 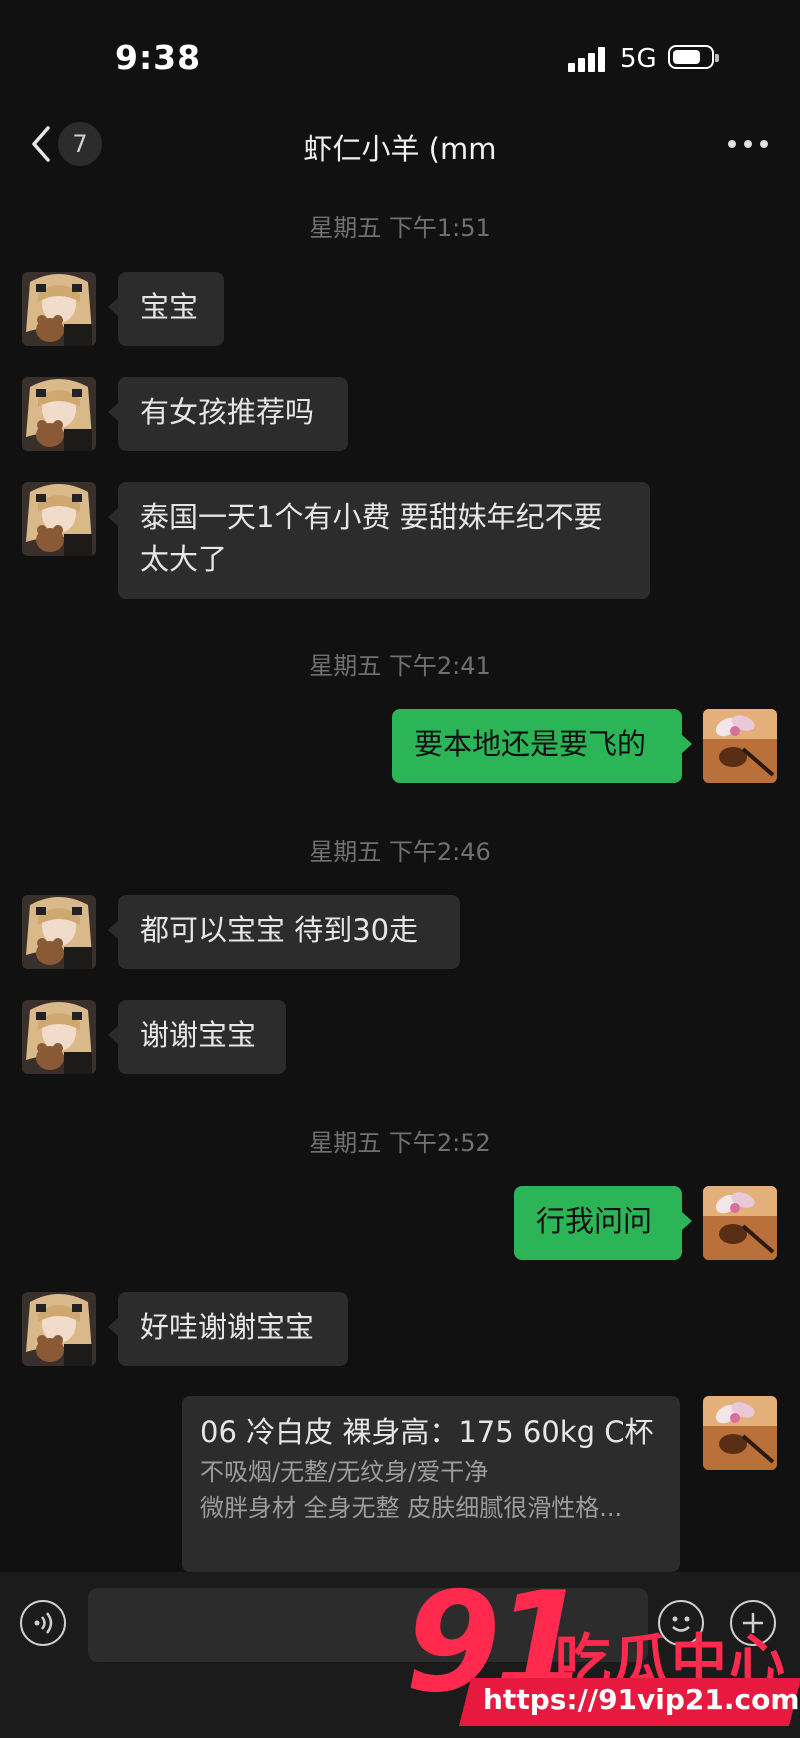 What do you see at coordinates (400, 1143) in the screenshot?
I see `message-timestamp: 星期五 下午2:52` at bounding box center [400, 1143].